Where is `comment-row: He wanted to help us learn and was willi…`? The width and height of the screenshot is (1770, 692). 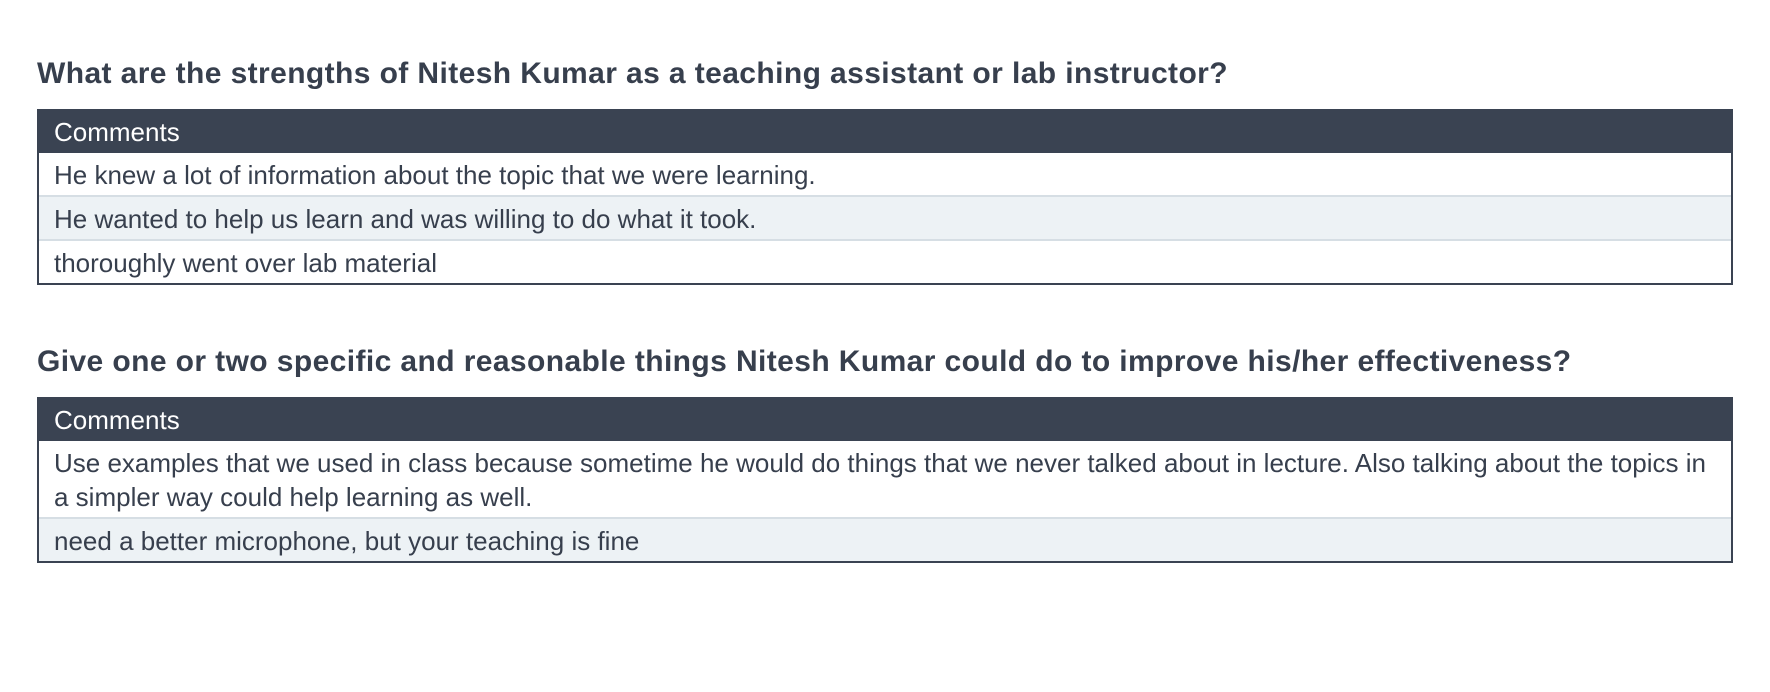 comment-row: He wanted to help us learn and was willi… is located at coordinates (885, 217).